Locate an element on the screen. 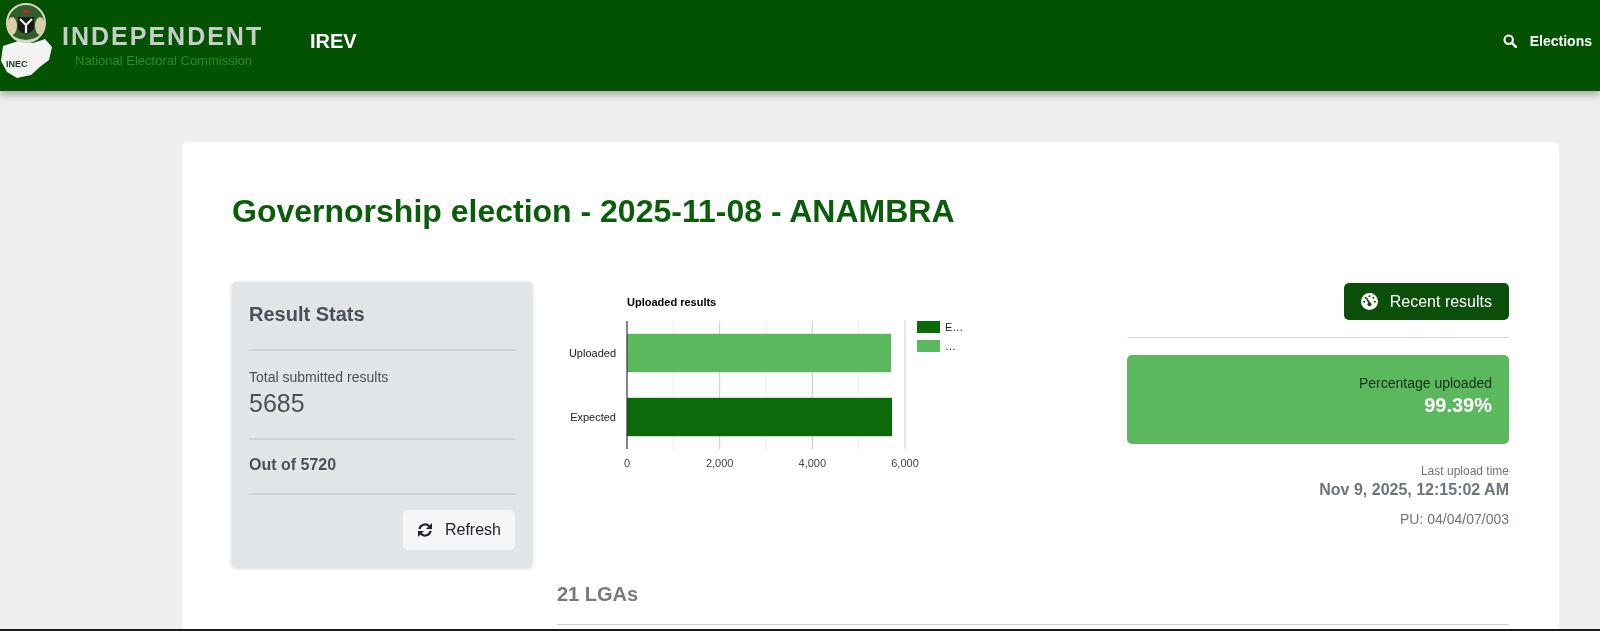 The height and width of the screenshot is (631, 1600). refresh-button: Refresh is located at coordinates (458, 530).